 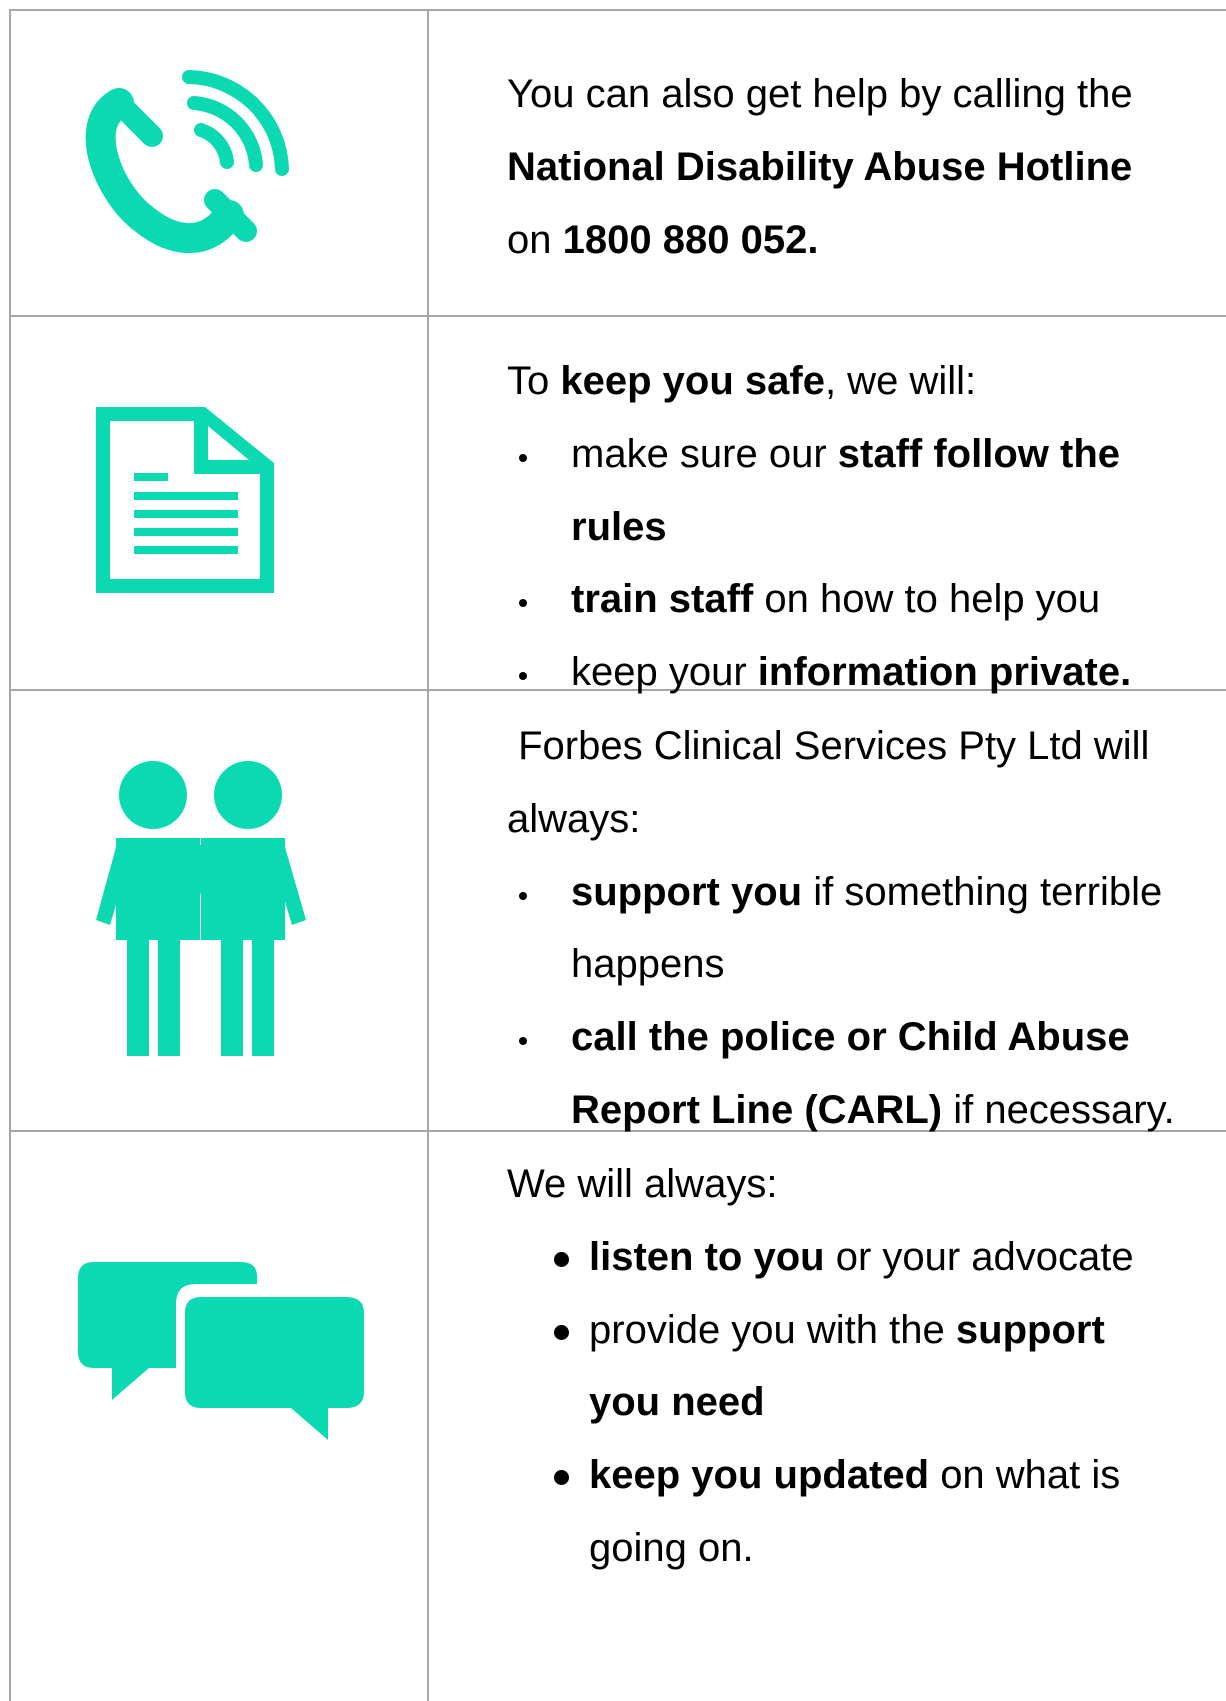 What do you see at coordinates (10, 855) in the screenshot?
I see `table-border-left` at bounding box center [10, 855].